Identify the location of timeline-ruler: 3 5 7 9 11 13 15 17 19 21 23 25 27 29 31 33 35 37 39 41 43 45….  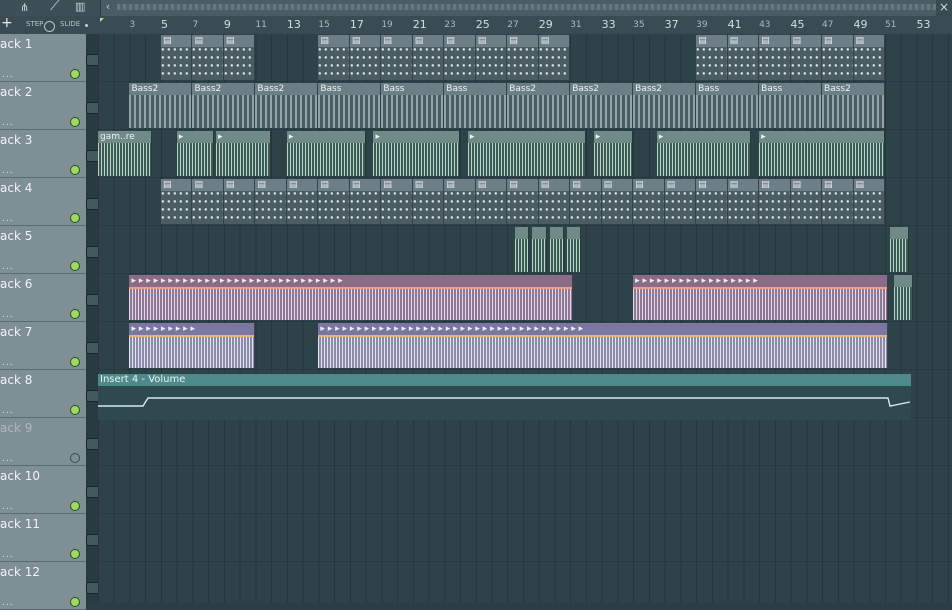
(526, 25).